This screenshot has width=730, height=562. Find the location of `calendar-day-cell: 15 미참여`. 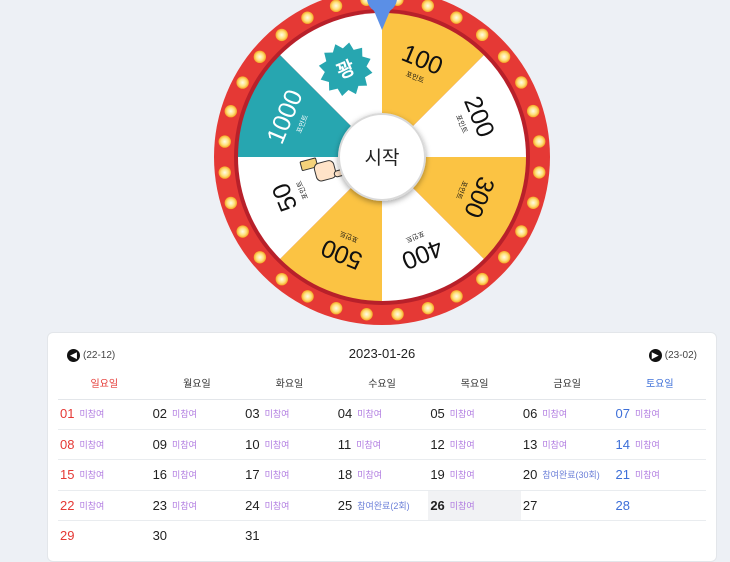

calendar-day-cell: 15 미참여 is located at coordinates (104, 475).